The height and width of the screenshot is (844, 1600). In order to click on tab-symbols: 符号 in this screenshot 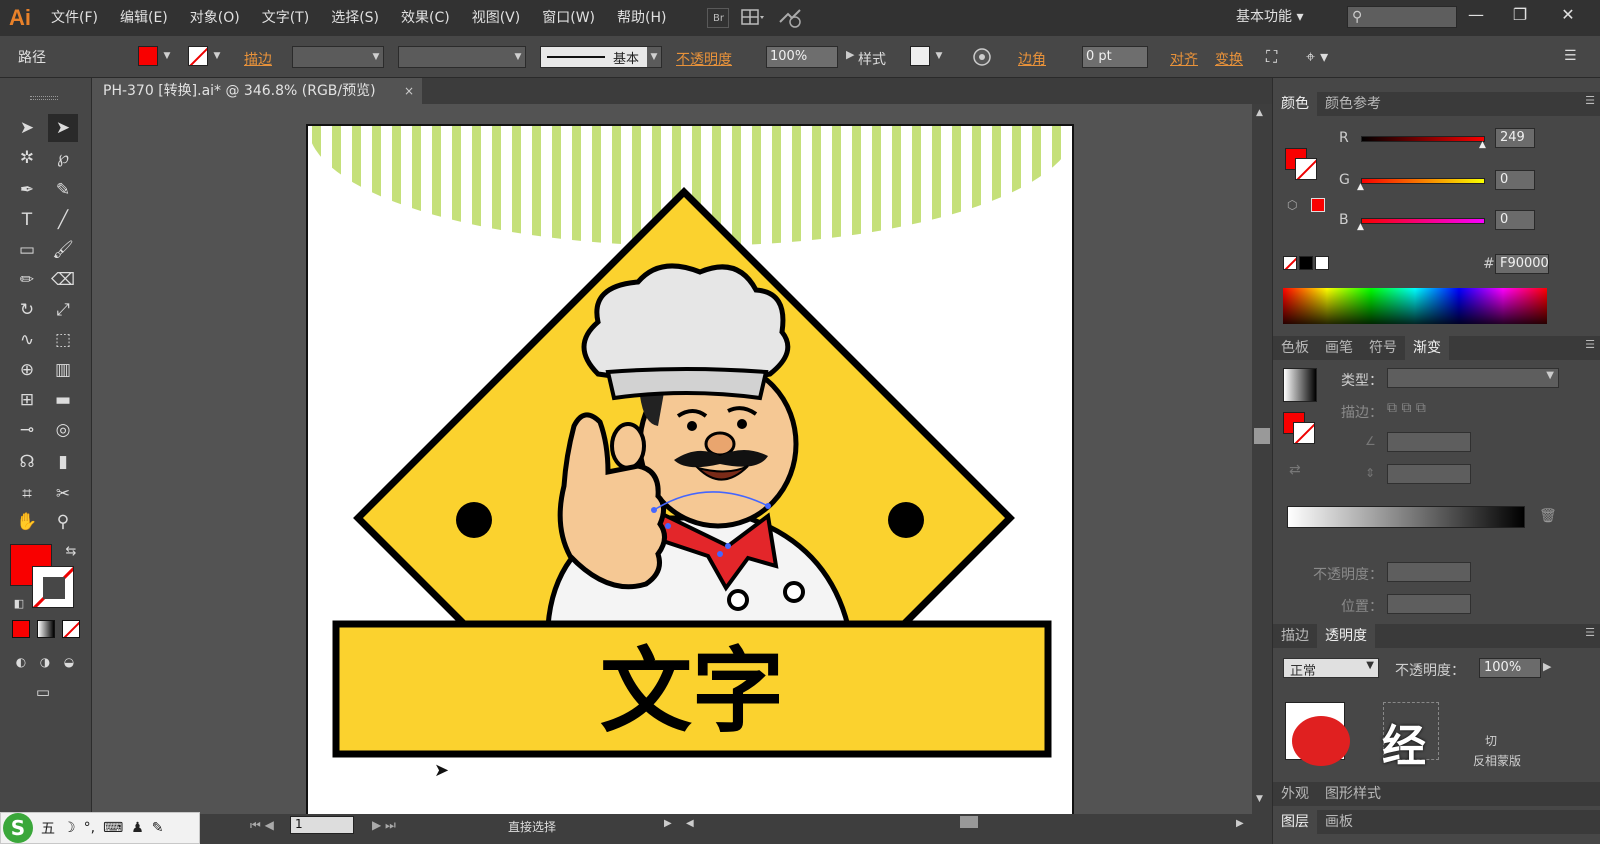, I will do `click(1383, 348)`.